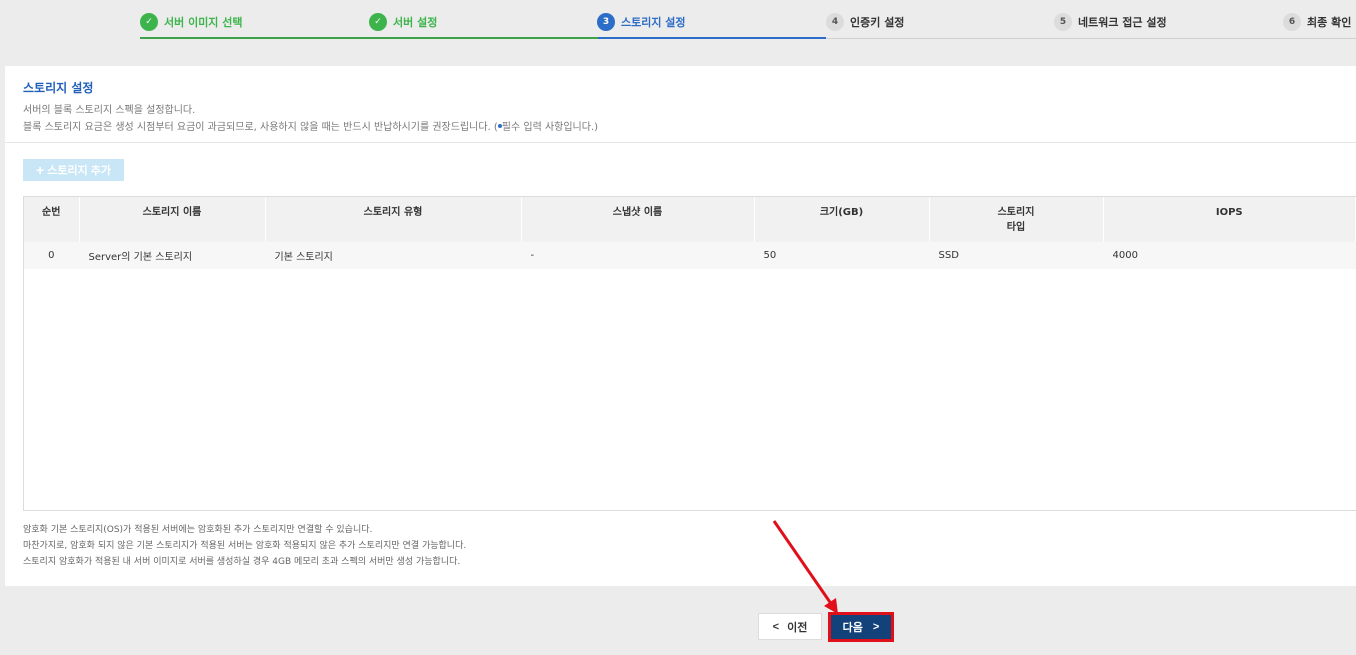  Describe the element at coordinates (1063, 22) in the screenshot. I see `step-number: 5` at that location.